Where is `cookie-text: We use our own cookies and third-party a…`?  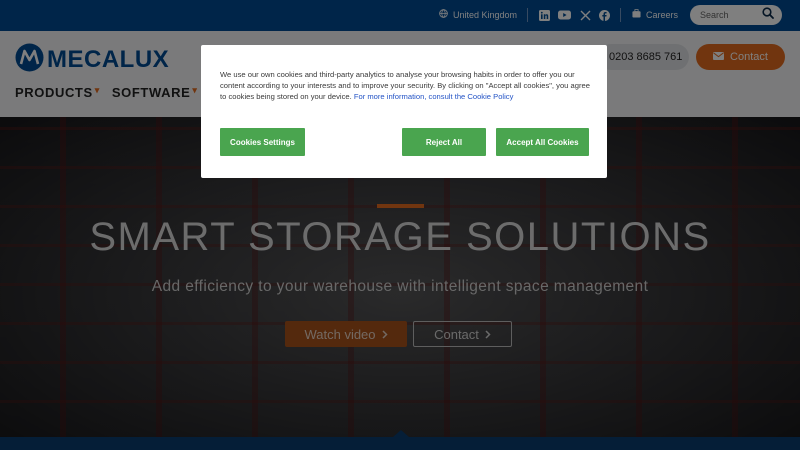
cookie-text: We use our own cookies and third-party a… is located at coordinates (406, 85).